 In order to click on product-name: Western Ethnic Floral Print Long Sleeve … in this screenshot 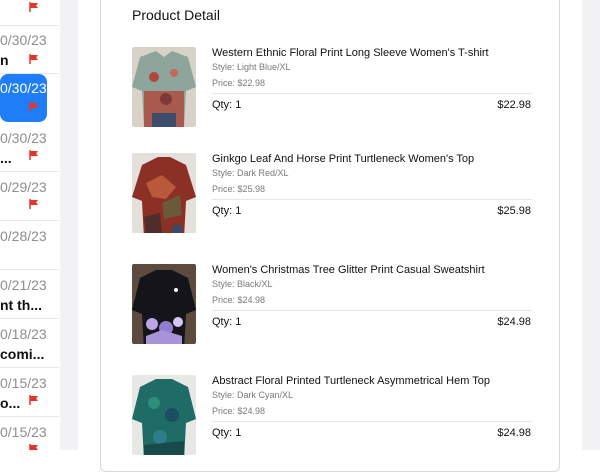, I will do `click(350, 53)`.